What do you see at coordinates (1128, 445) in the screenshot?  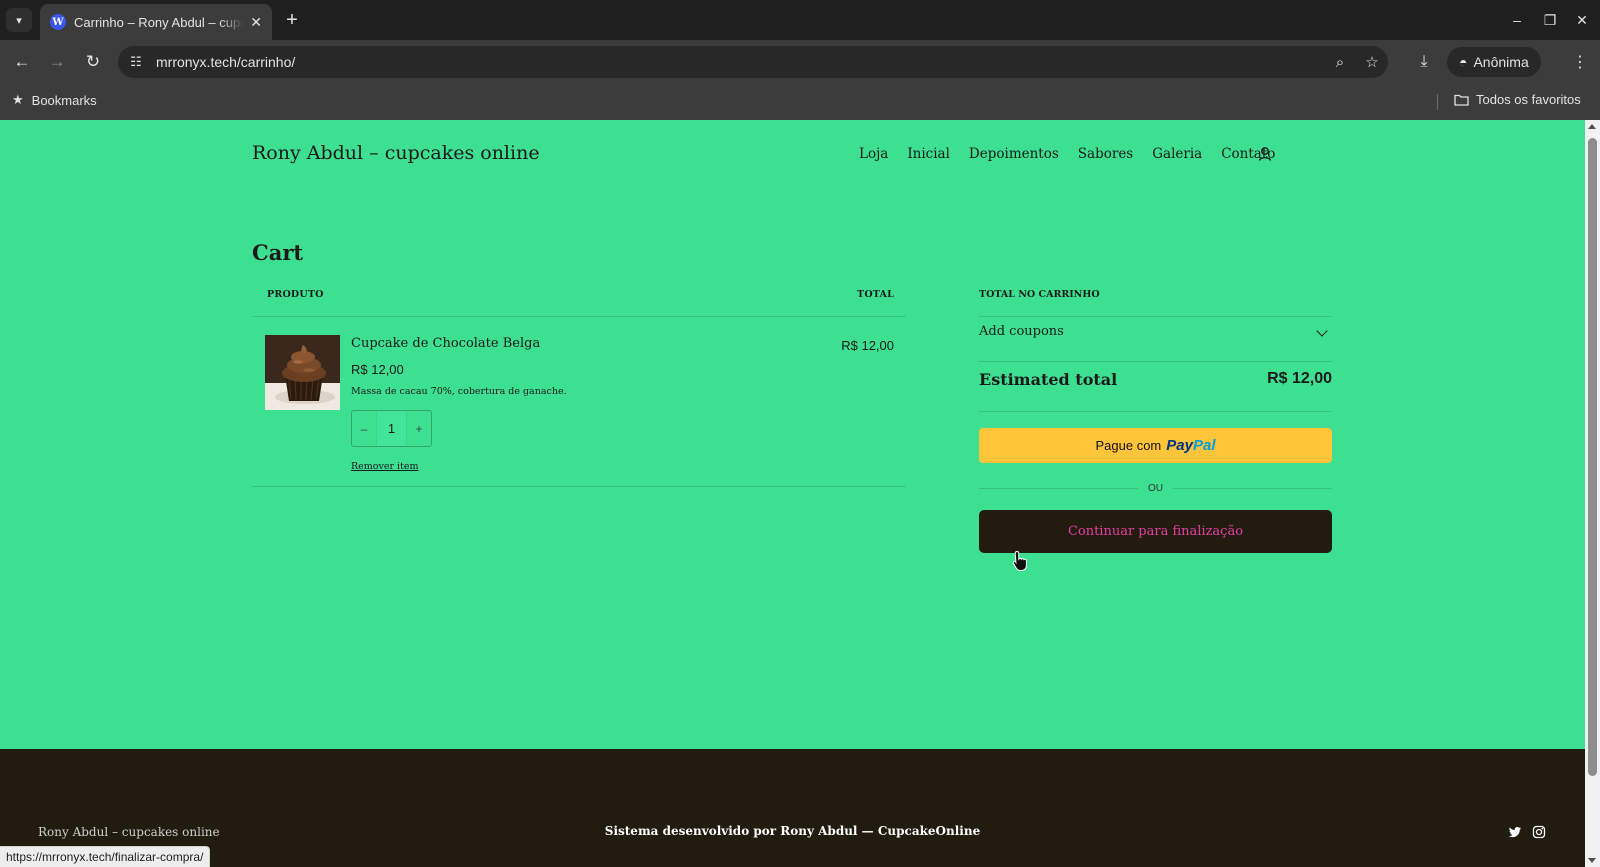 I see `paypal-button-label: Pague com` at bounding box center [1128, 445].